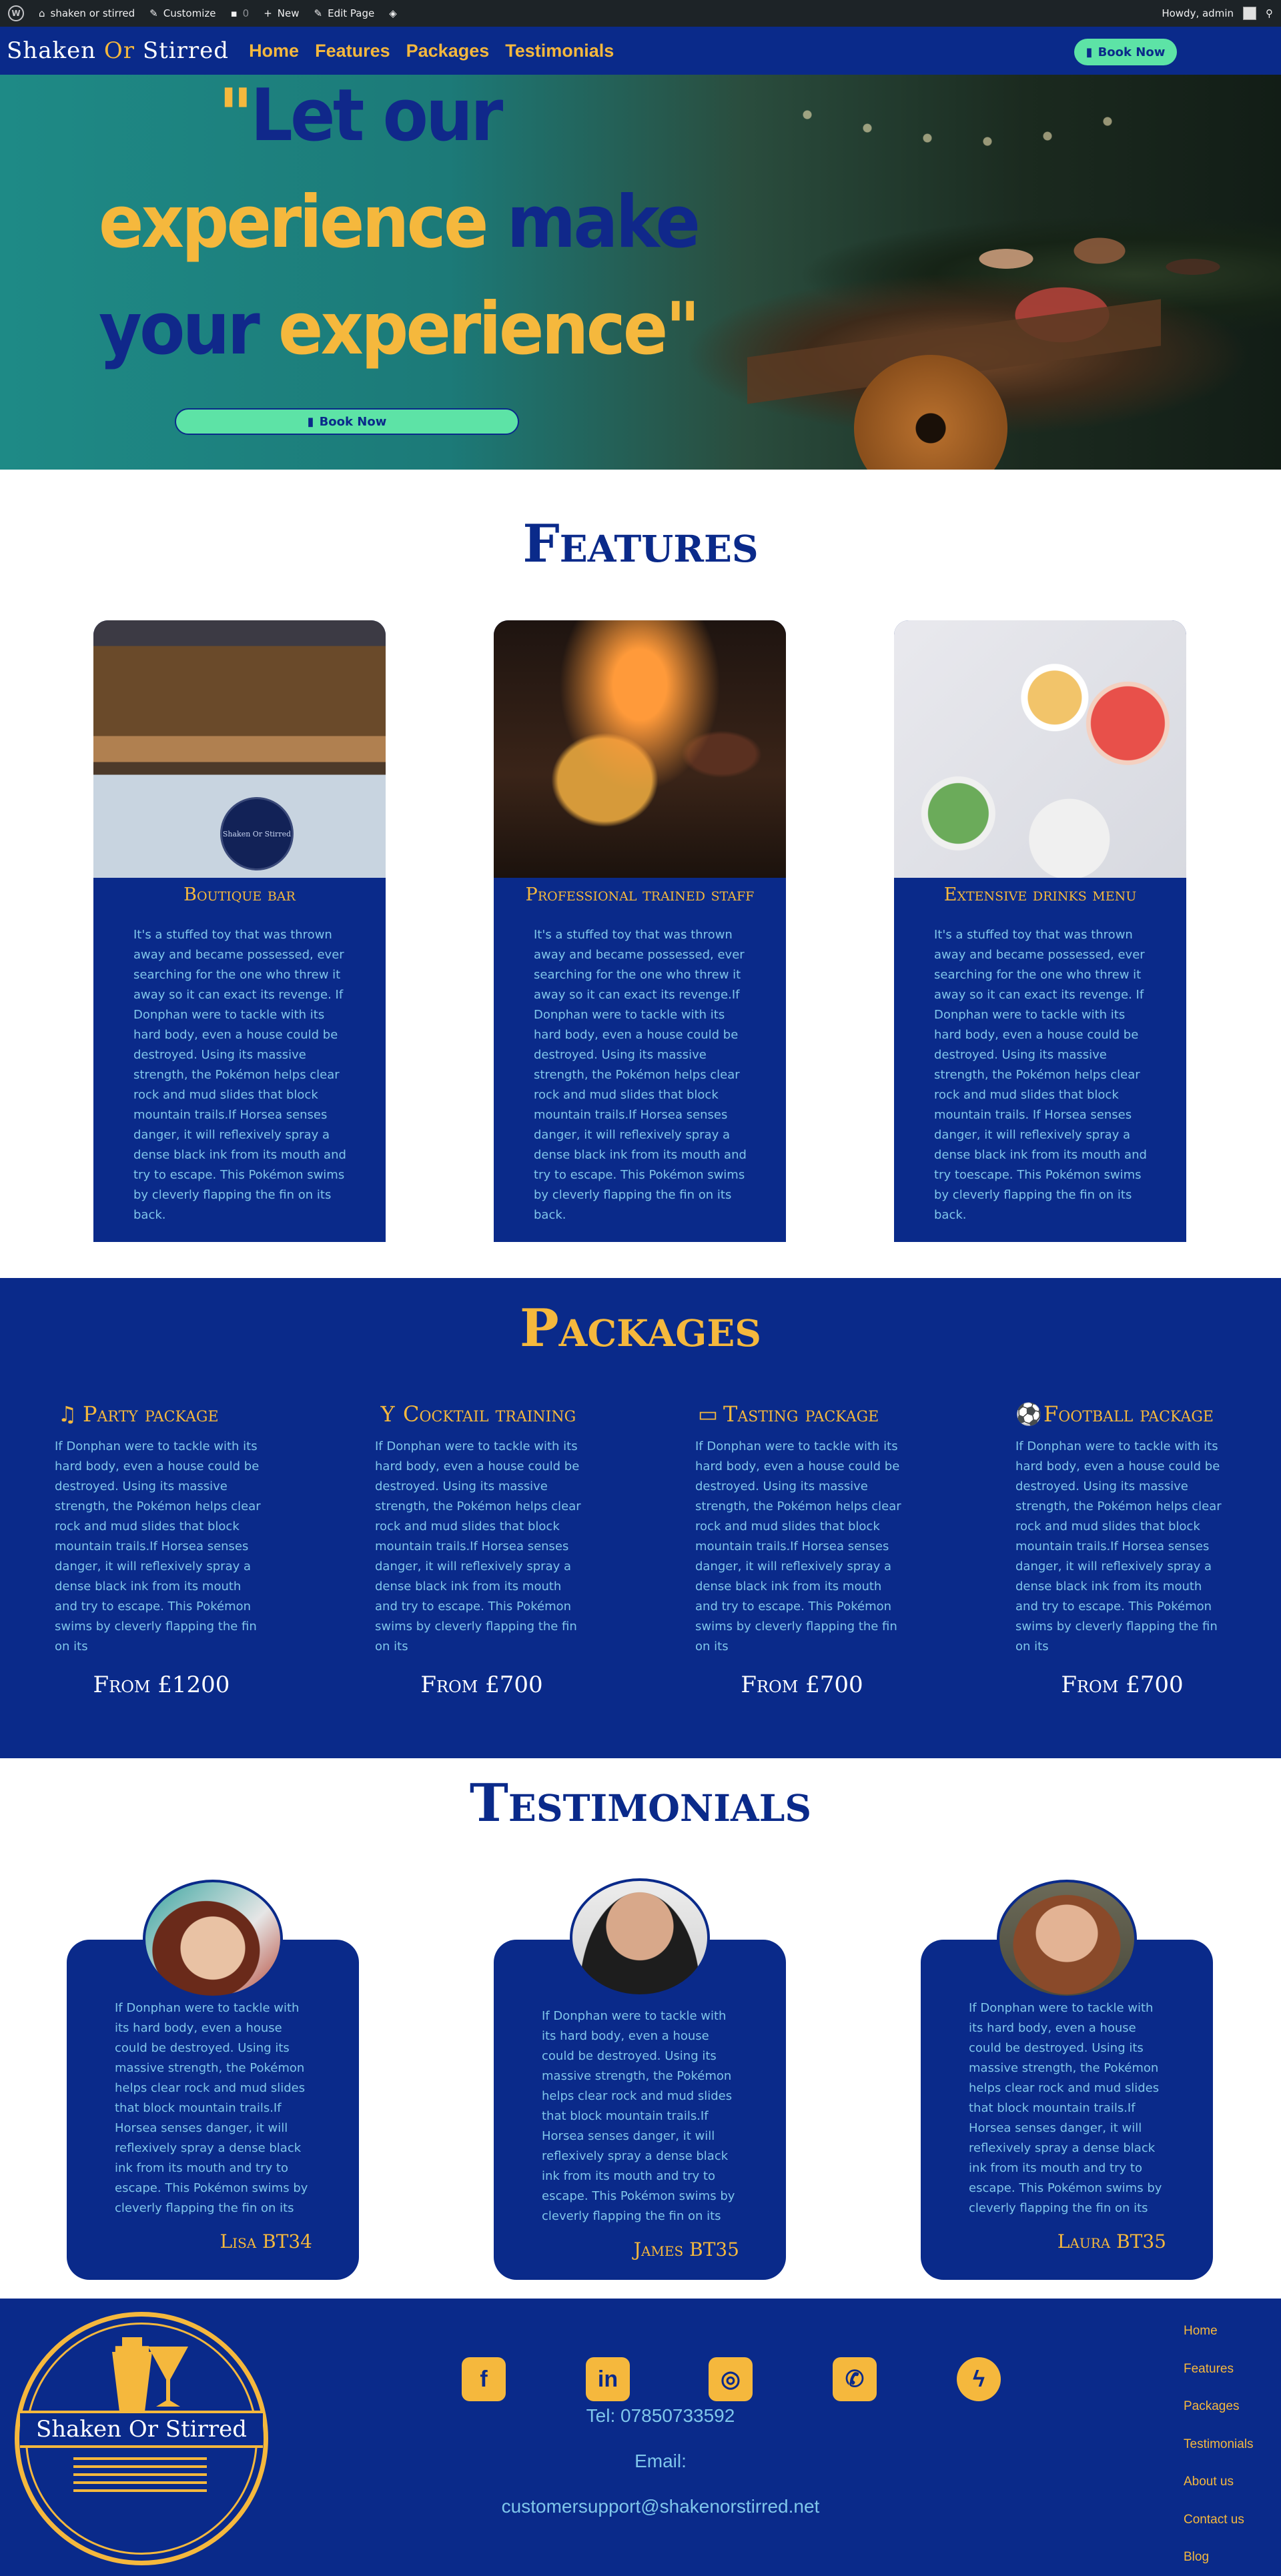 This screenshot has height=2576, width=1281. What do you see at coordinates (979, 2379) in the screenshot?
I see `messenger-icon: ϟ` at bounding box center [979, 2379].